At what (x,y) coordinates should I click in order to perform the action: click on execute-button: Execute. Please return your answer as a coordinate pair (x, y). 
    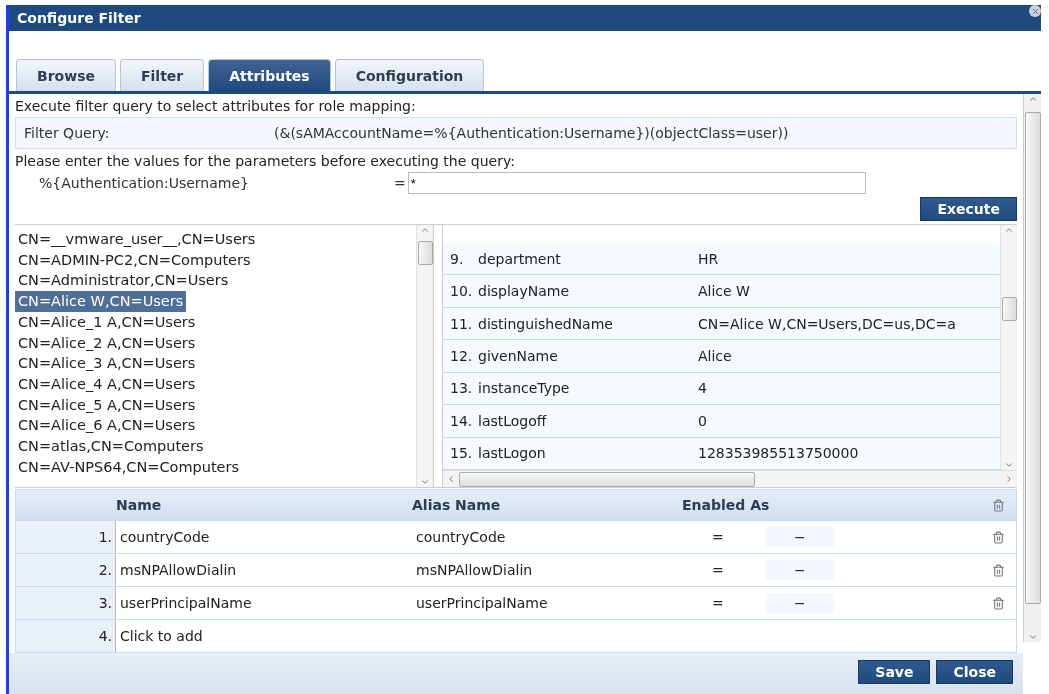
    Looking at the image, I should click on (968, 209).